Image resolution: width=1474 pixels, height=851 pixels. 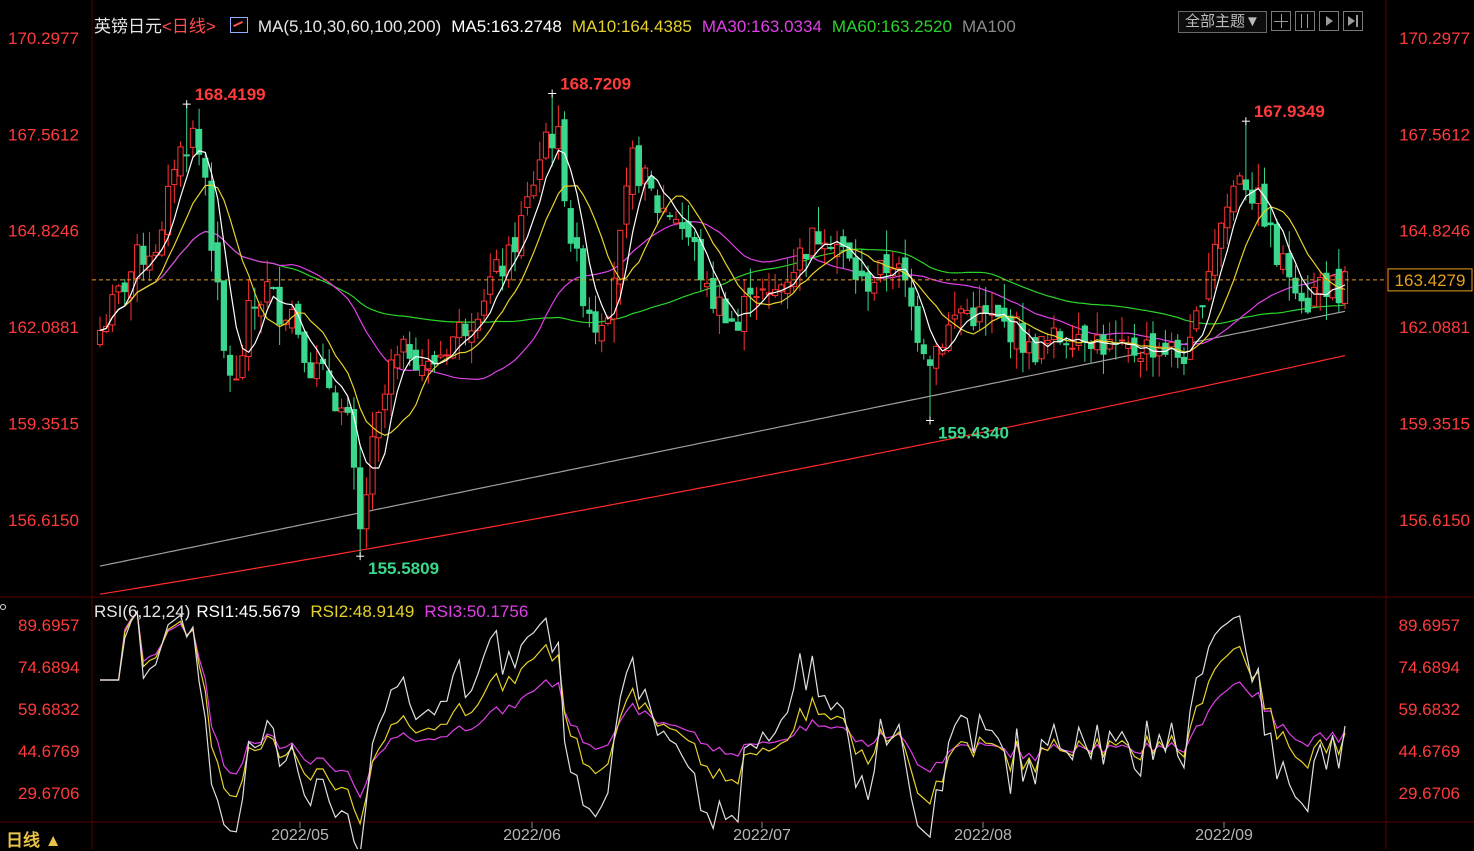 What do you see at coordinates (238, 25) in the screenshot?
I see `ma-settings-icon` at bounding box center [238, 25].